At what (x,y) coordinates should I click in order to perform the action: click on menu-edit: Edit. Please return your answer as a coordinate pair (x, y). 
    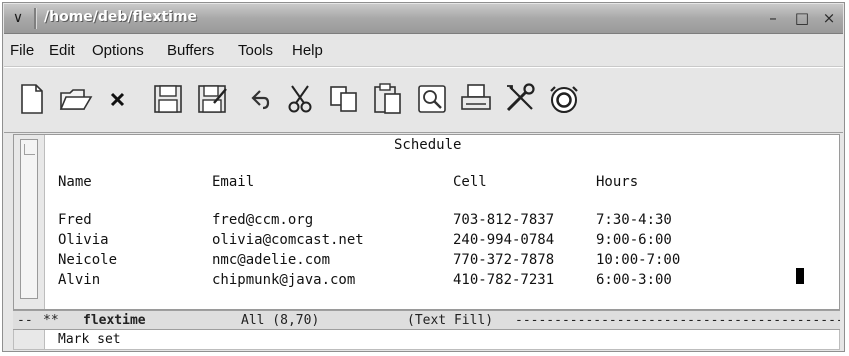
    Looking at the image, I should click on (62, 50).